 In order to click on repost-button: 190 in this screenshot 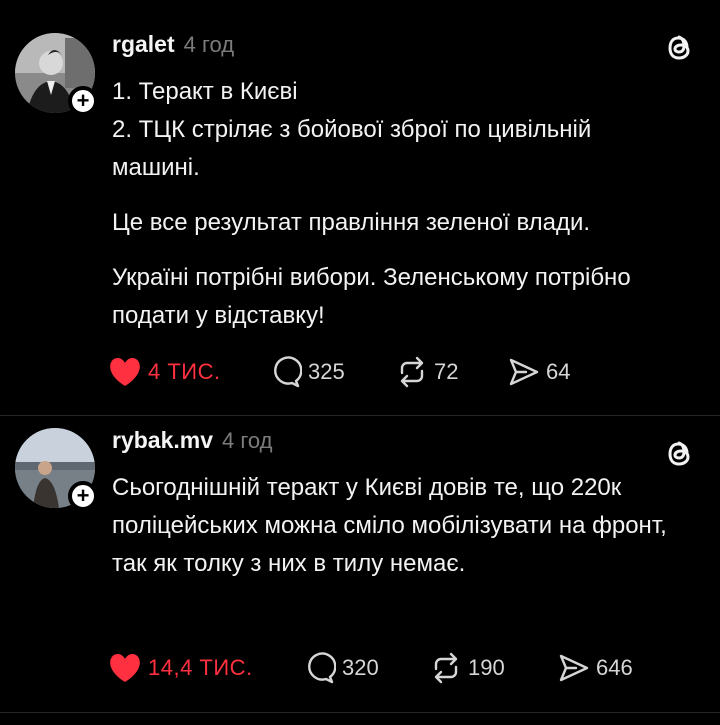, I will do `click(494, 668)`.